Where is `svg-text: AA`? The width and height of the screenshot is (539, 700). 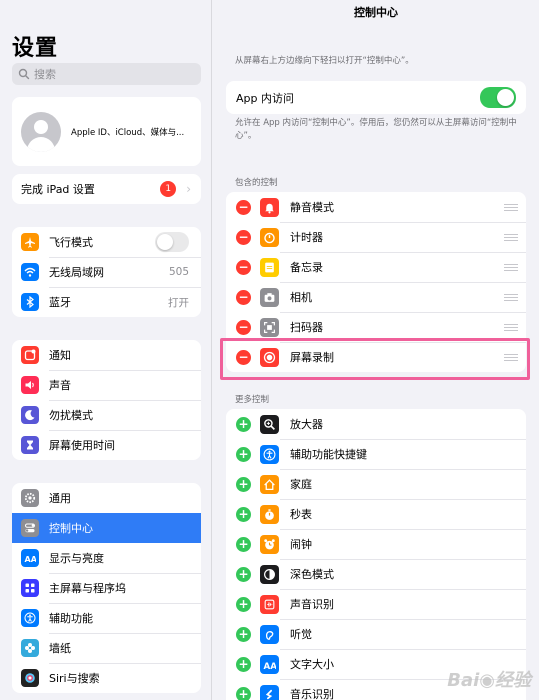
svg-text: AA is located at coordinates (31, 559).